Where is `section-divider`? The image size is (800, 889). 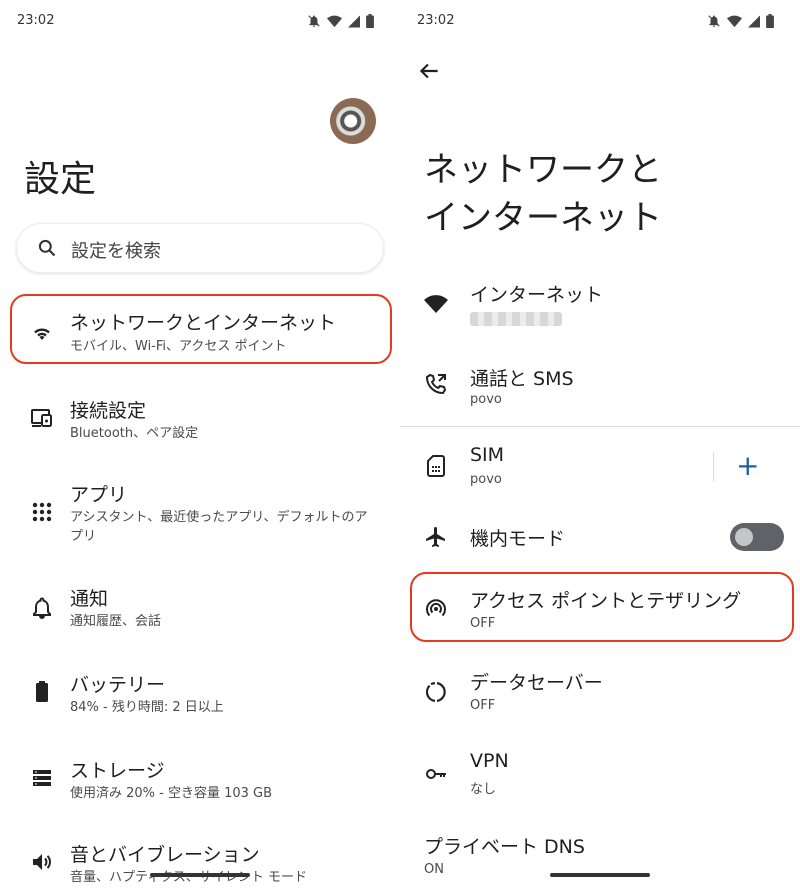 section-divider is located at coordinates (600, 426).